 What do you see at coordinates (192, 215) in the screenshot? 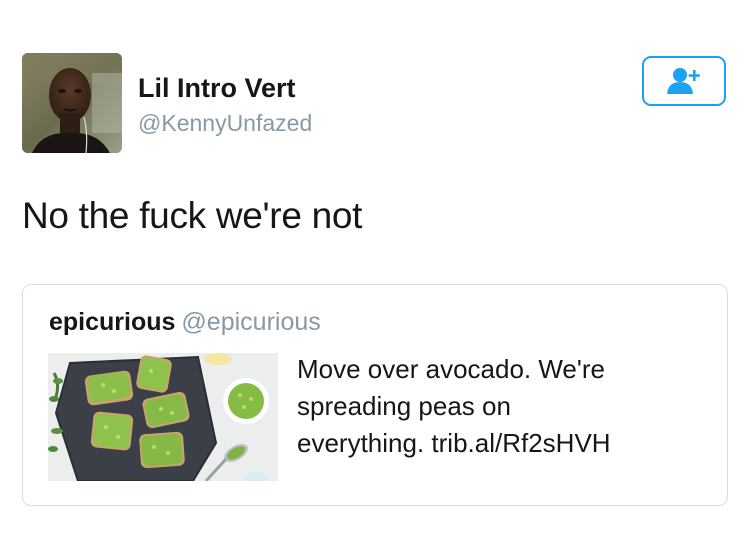
I see `tweet-text: No the fuck we're not` at bounding box center [192, 215].